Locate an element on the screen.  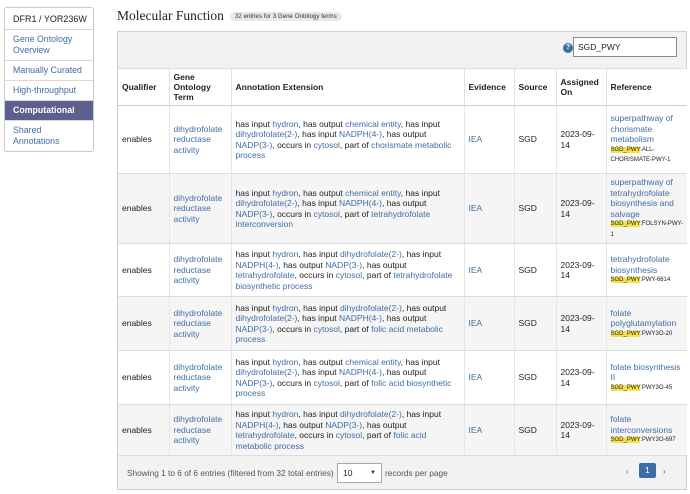
reference-link: folate polyglutamylation is located at coordinates (647, 318).